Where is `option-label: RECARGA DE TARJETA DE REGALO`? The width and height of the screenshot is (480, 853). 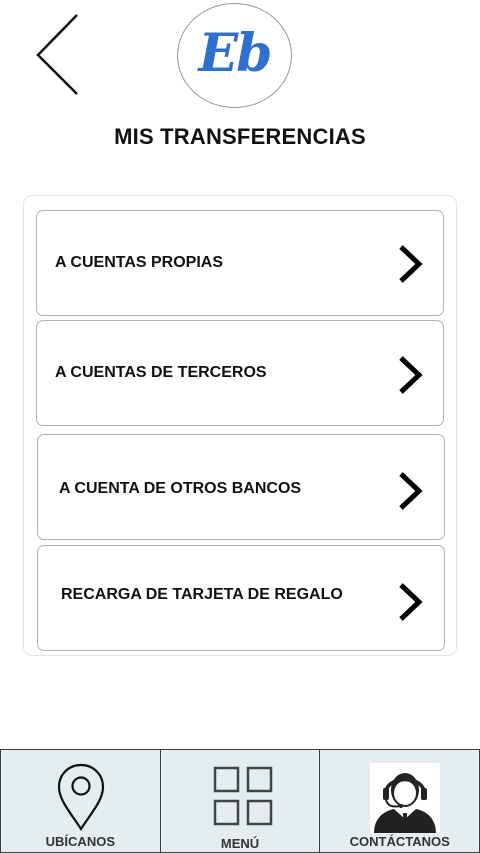
option-label: RECARGA DE TARJETA DE REGALO is located at coordinates (202, 594).